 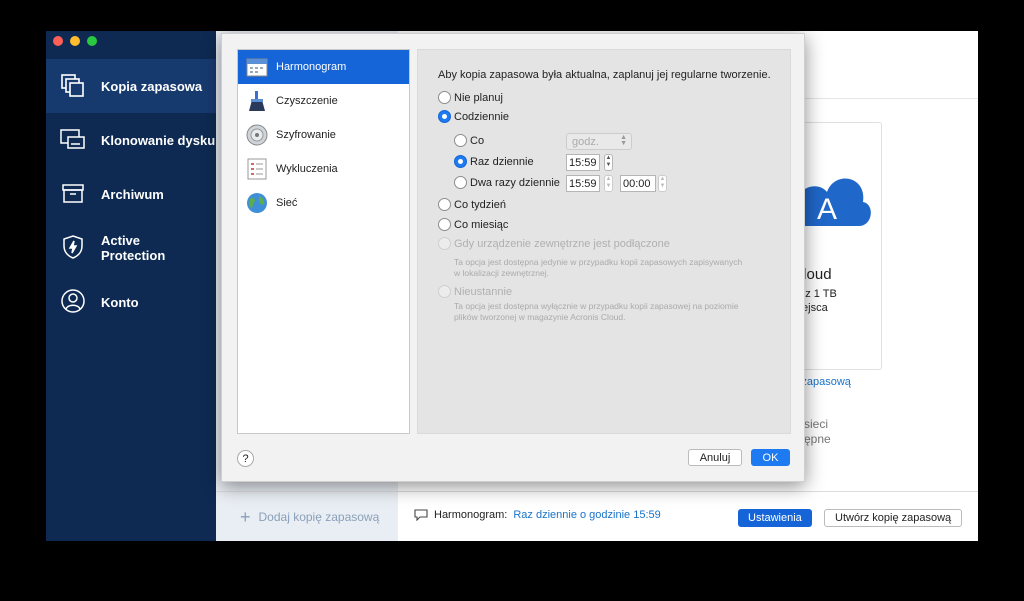 What do you see at coordinates (477, 140) in the screenshot?
I see `option-label: Co` at bounding box center [477, 140].